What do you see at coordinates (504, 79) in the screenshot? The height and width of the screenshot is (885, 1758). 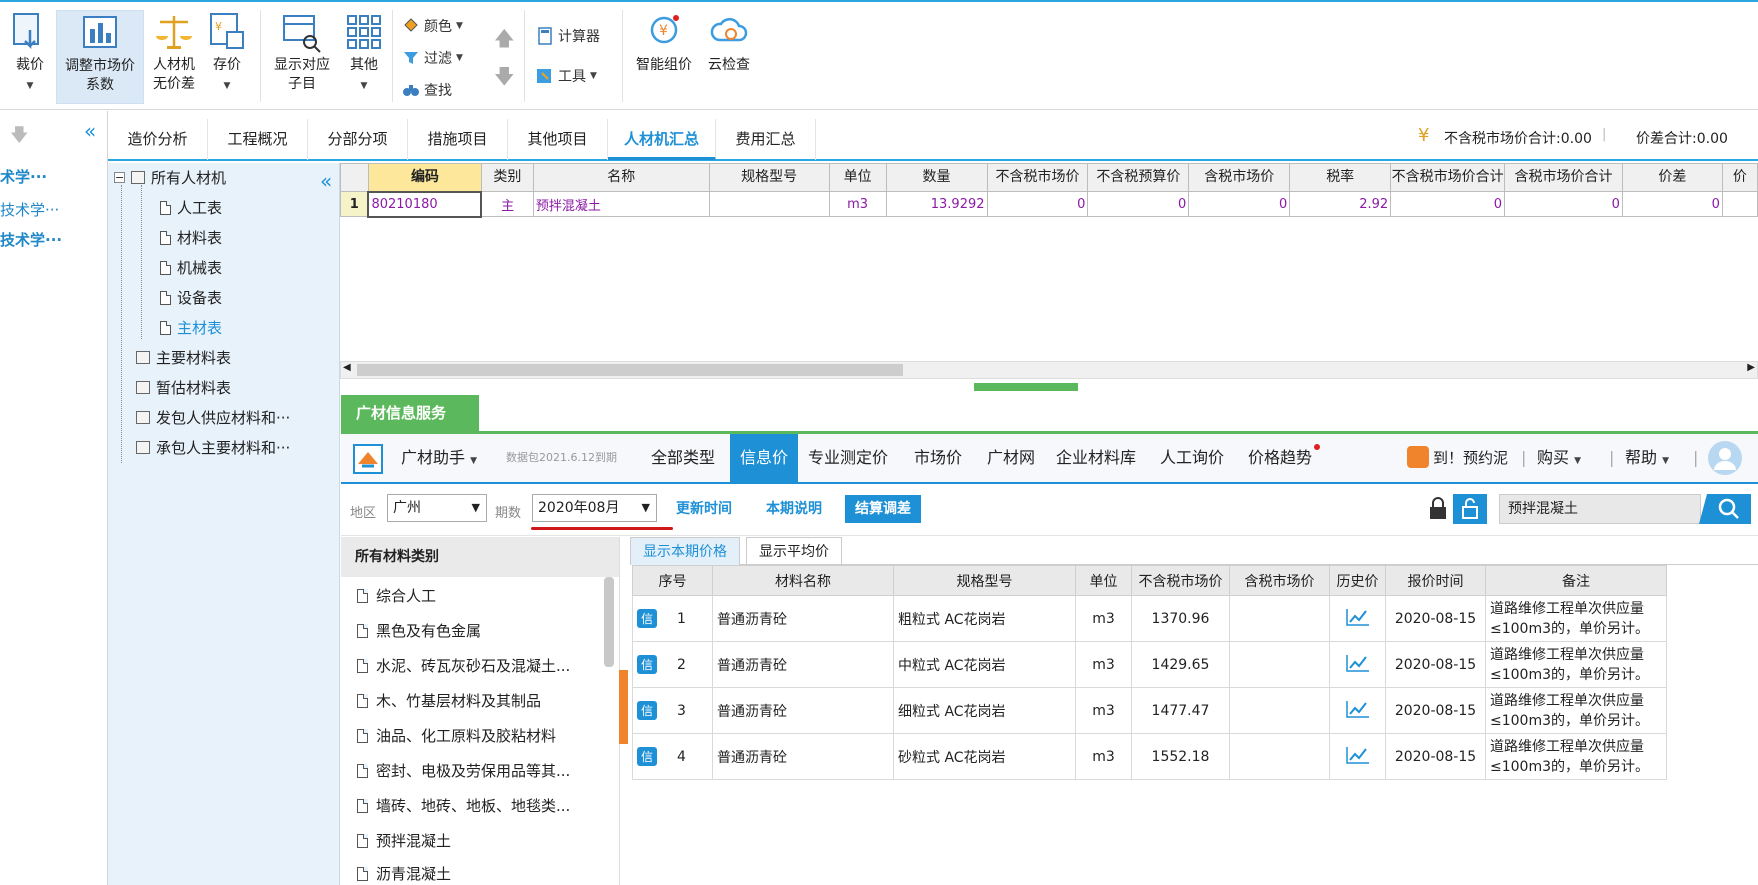 I see `move-down-button: 🡇` at bounding box center [504, 79].